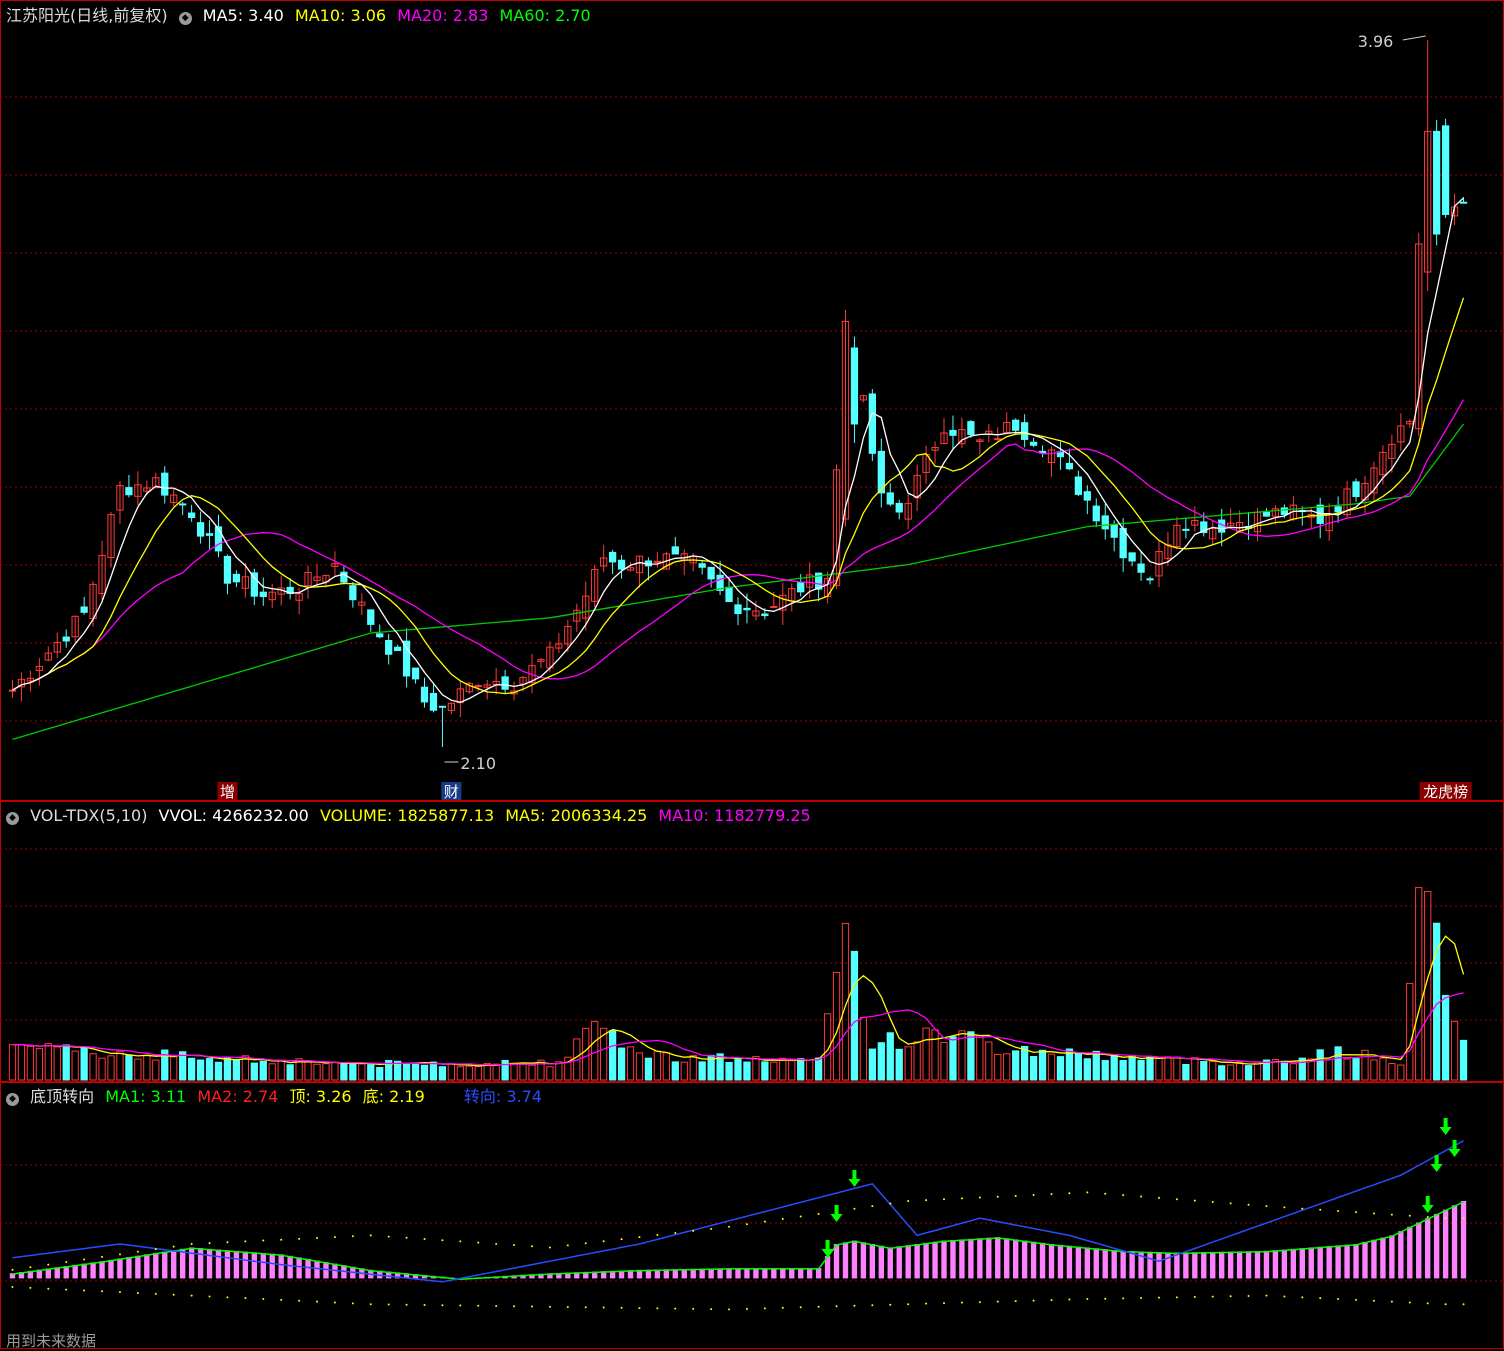 This screenshot has width=1504, height=1351. I want to click on panel-menu-icon: ◆, so click(185, 18).